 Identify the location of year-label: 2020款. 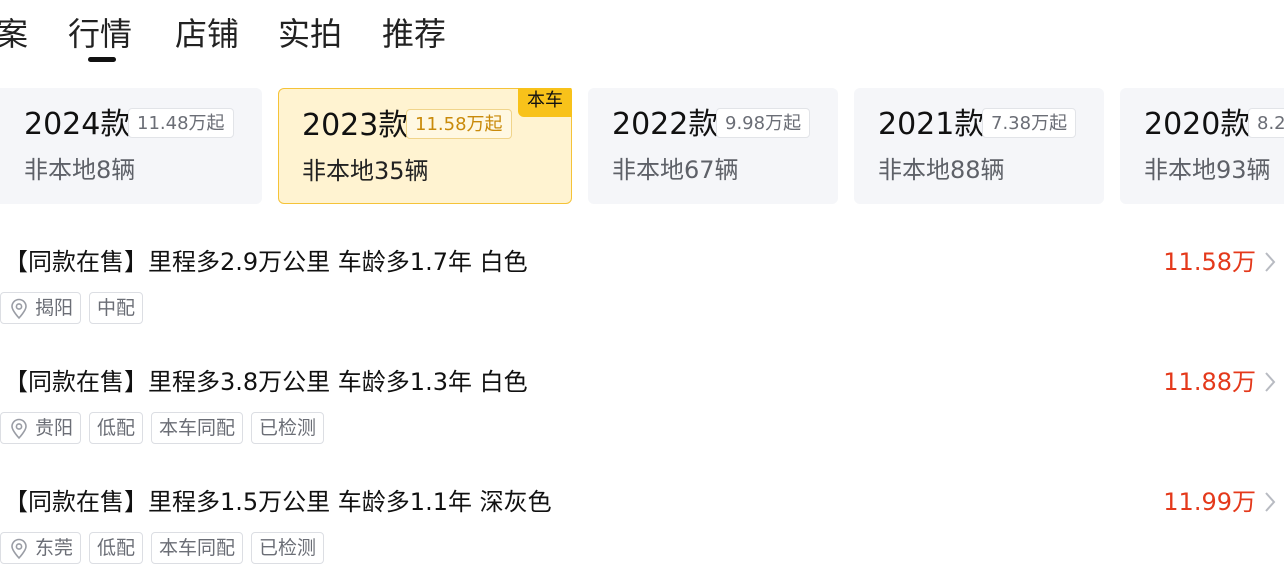
(1197, 124).